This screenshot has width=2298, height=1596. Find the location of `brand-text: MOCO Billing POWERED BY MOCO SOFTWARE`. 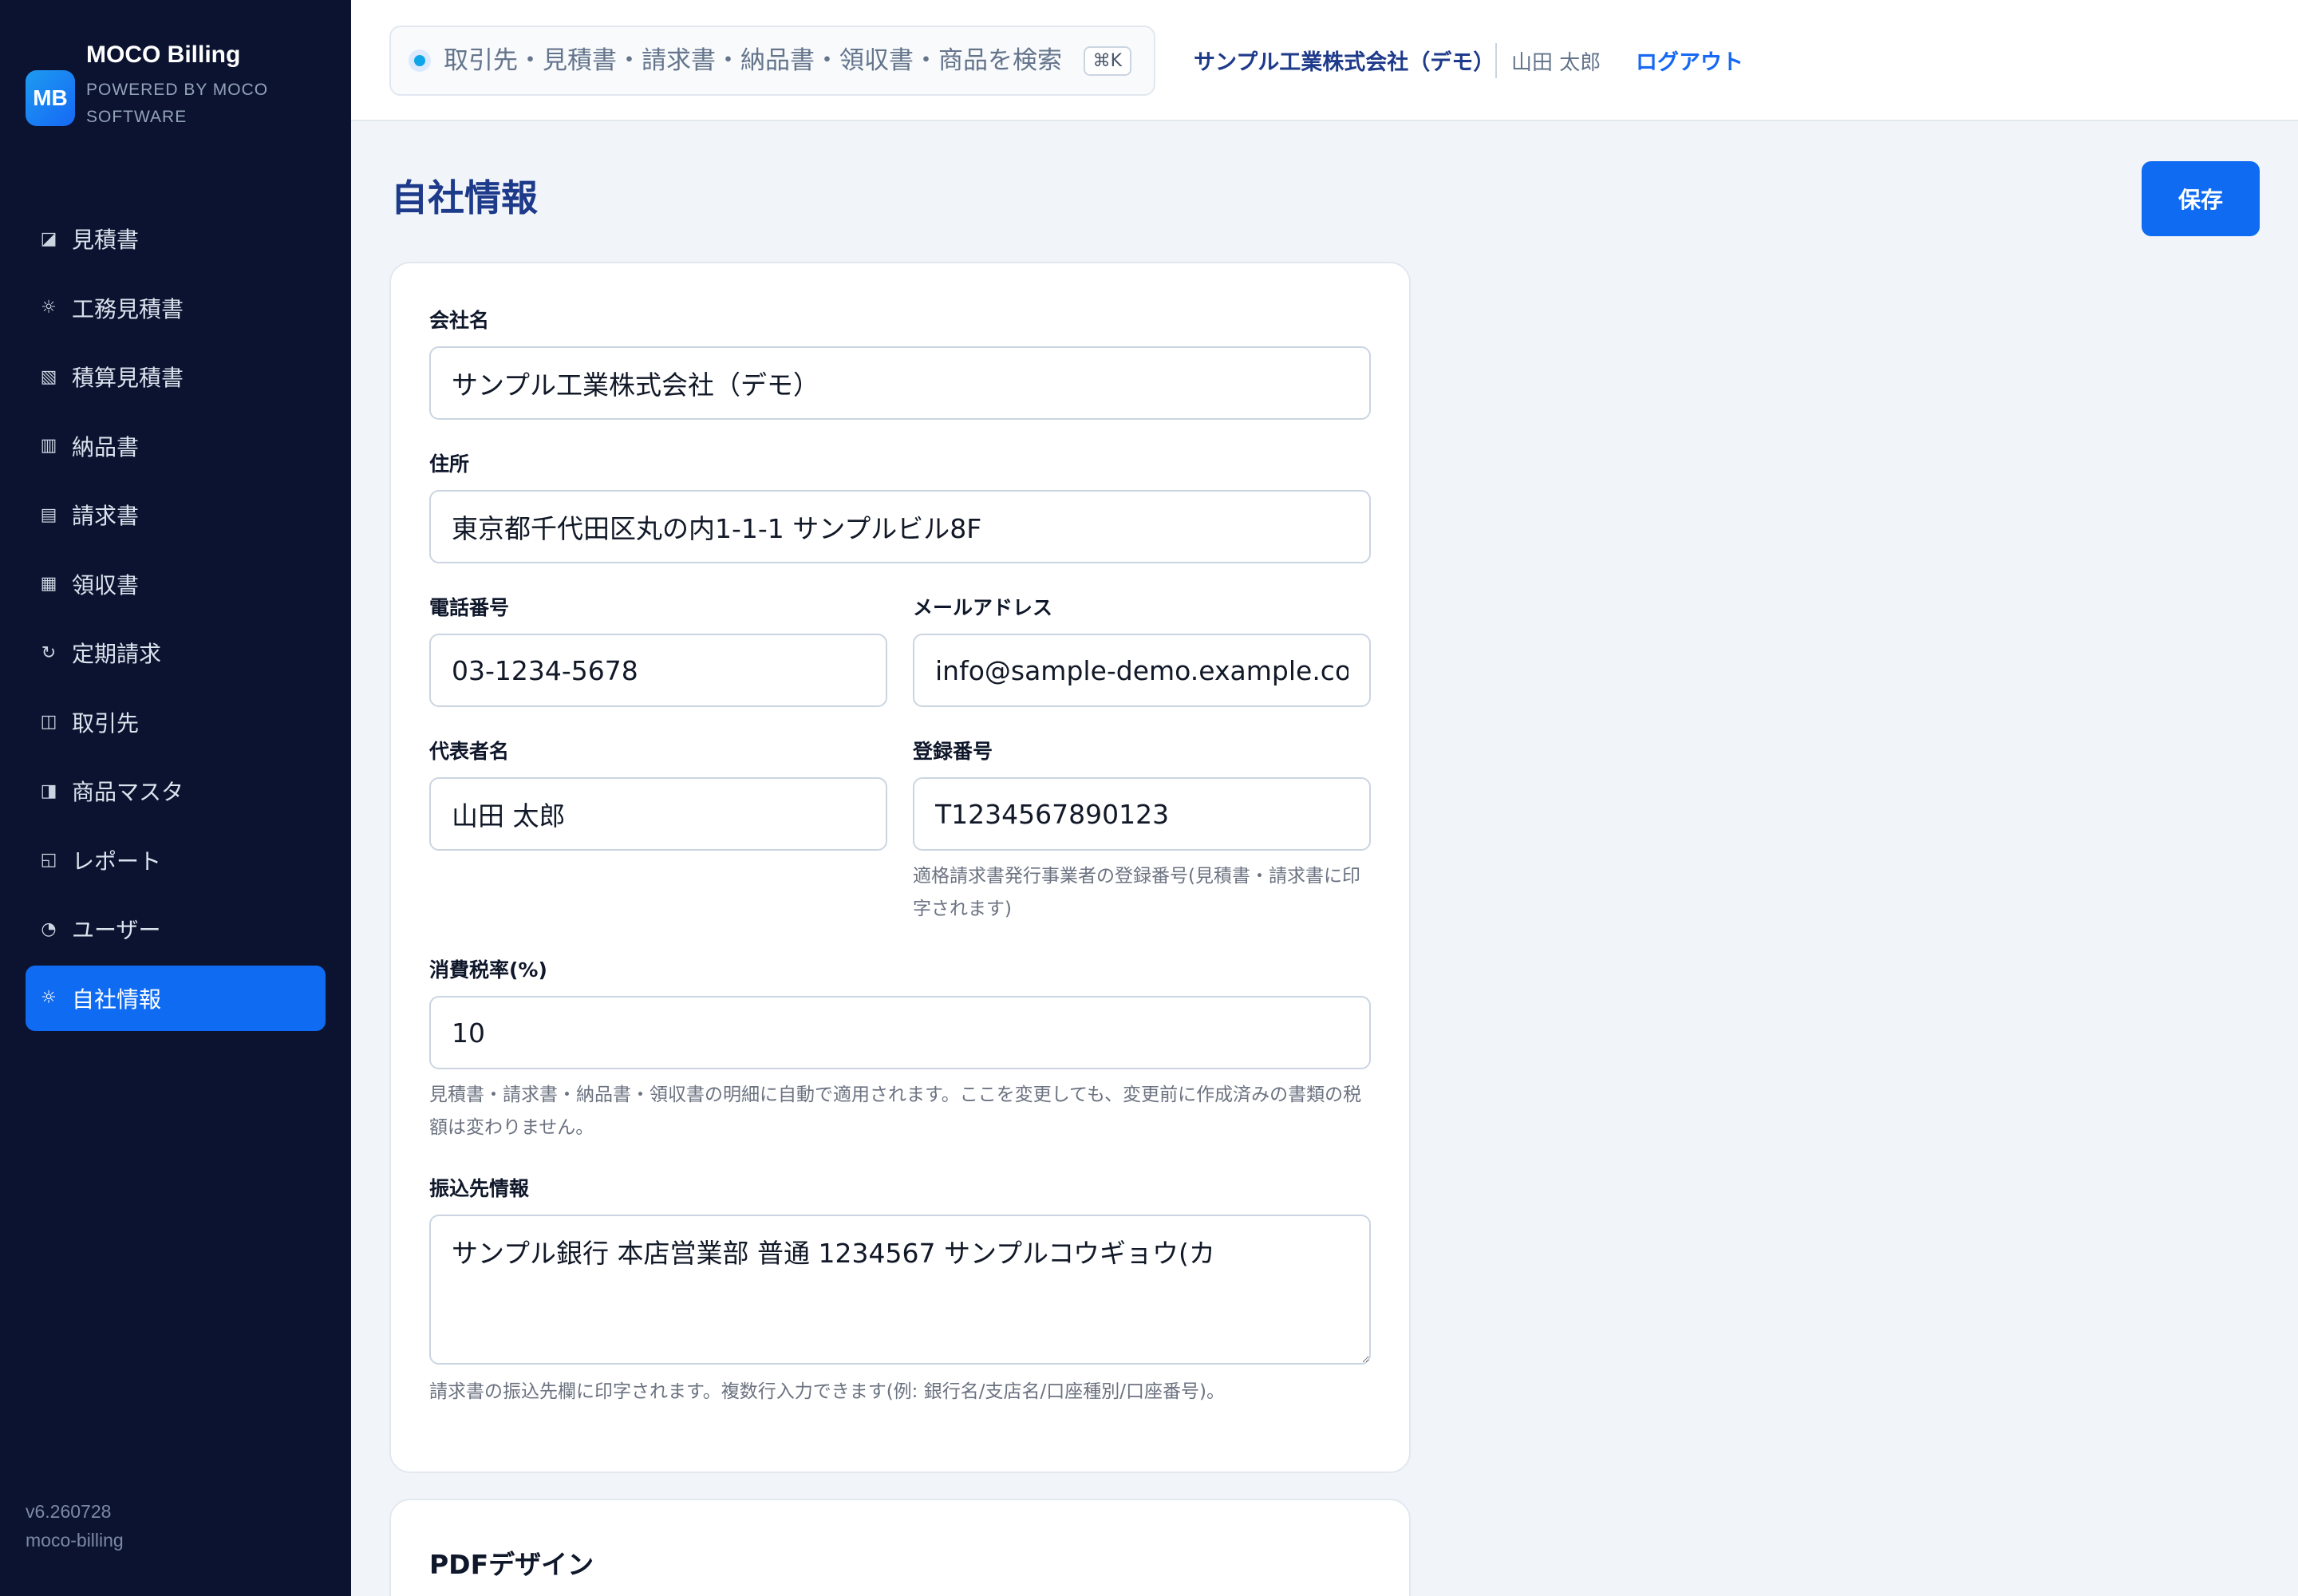

brand-text: MOCO Billing POWERED BY MOCO SOFTWARE is located at coordinates (190, 84).